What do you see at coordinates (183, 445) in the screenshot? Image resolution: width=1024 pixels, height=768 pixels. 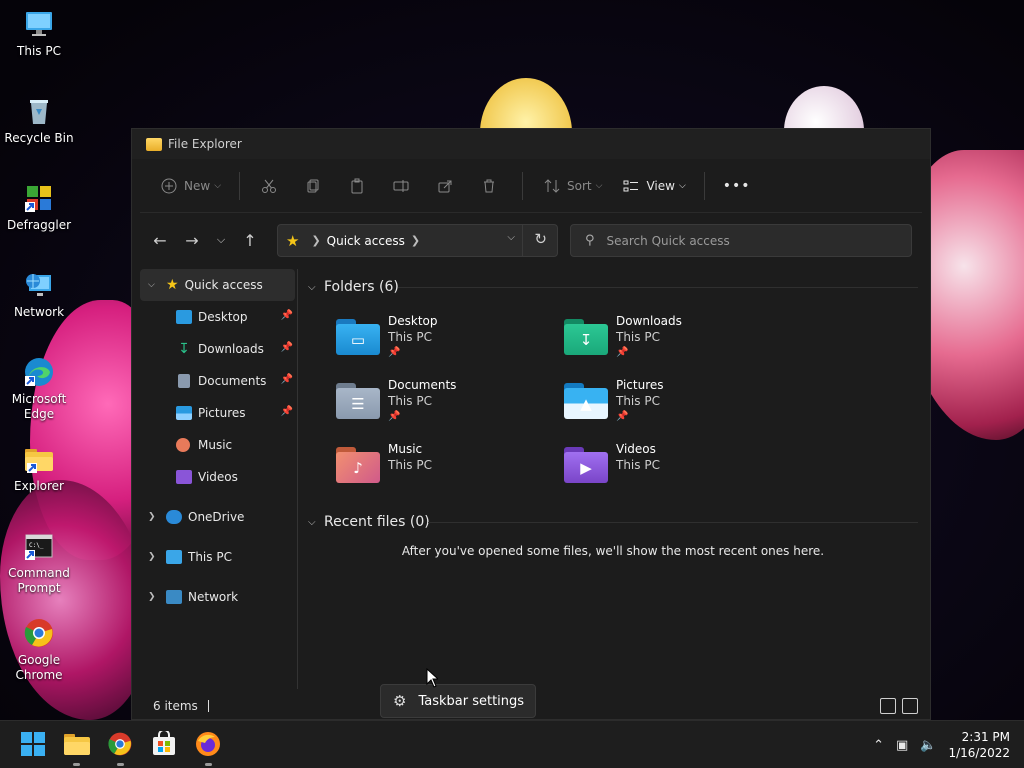 I see `music-icon` at bounding box center [183, 445].